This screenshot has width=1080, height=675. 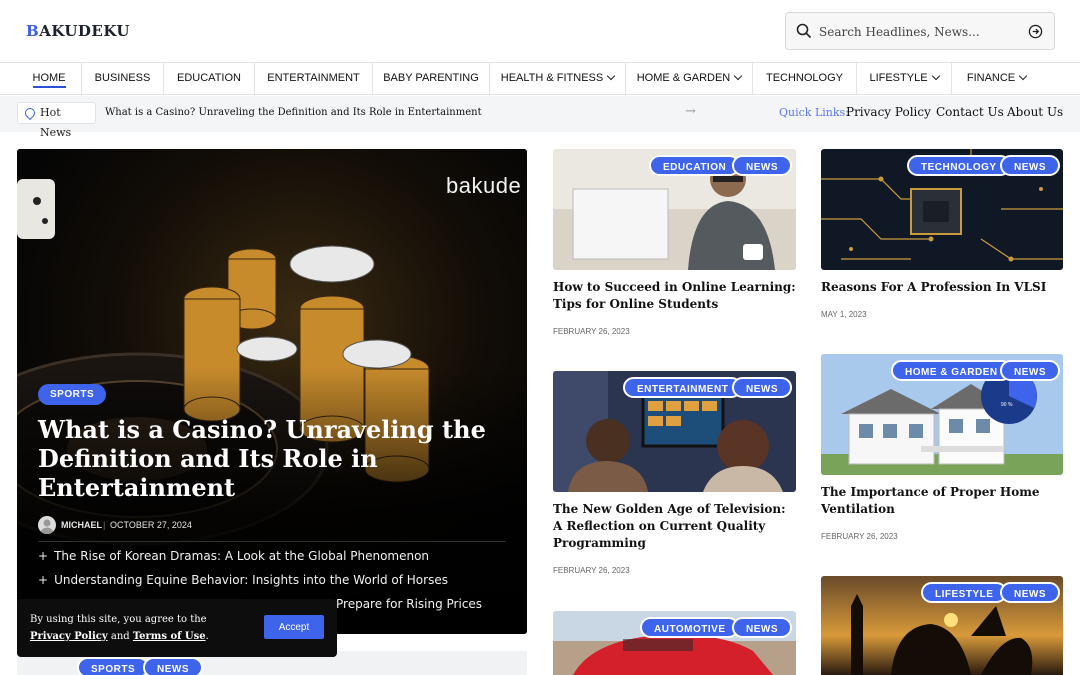 I want to click on search-box, so click(x=920, y=31).